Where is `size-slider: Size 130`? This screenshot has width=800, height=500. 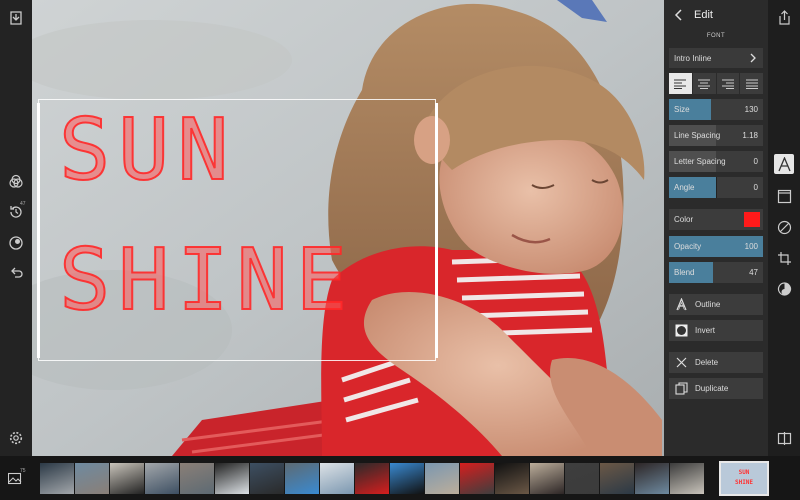
size-slider: Size 130 is located at coordinates (716, 109).